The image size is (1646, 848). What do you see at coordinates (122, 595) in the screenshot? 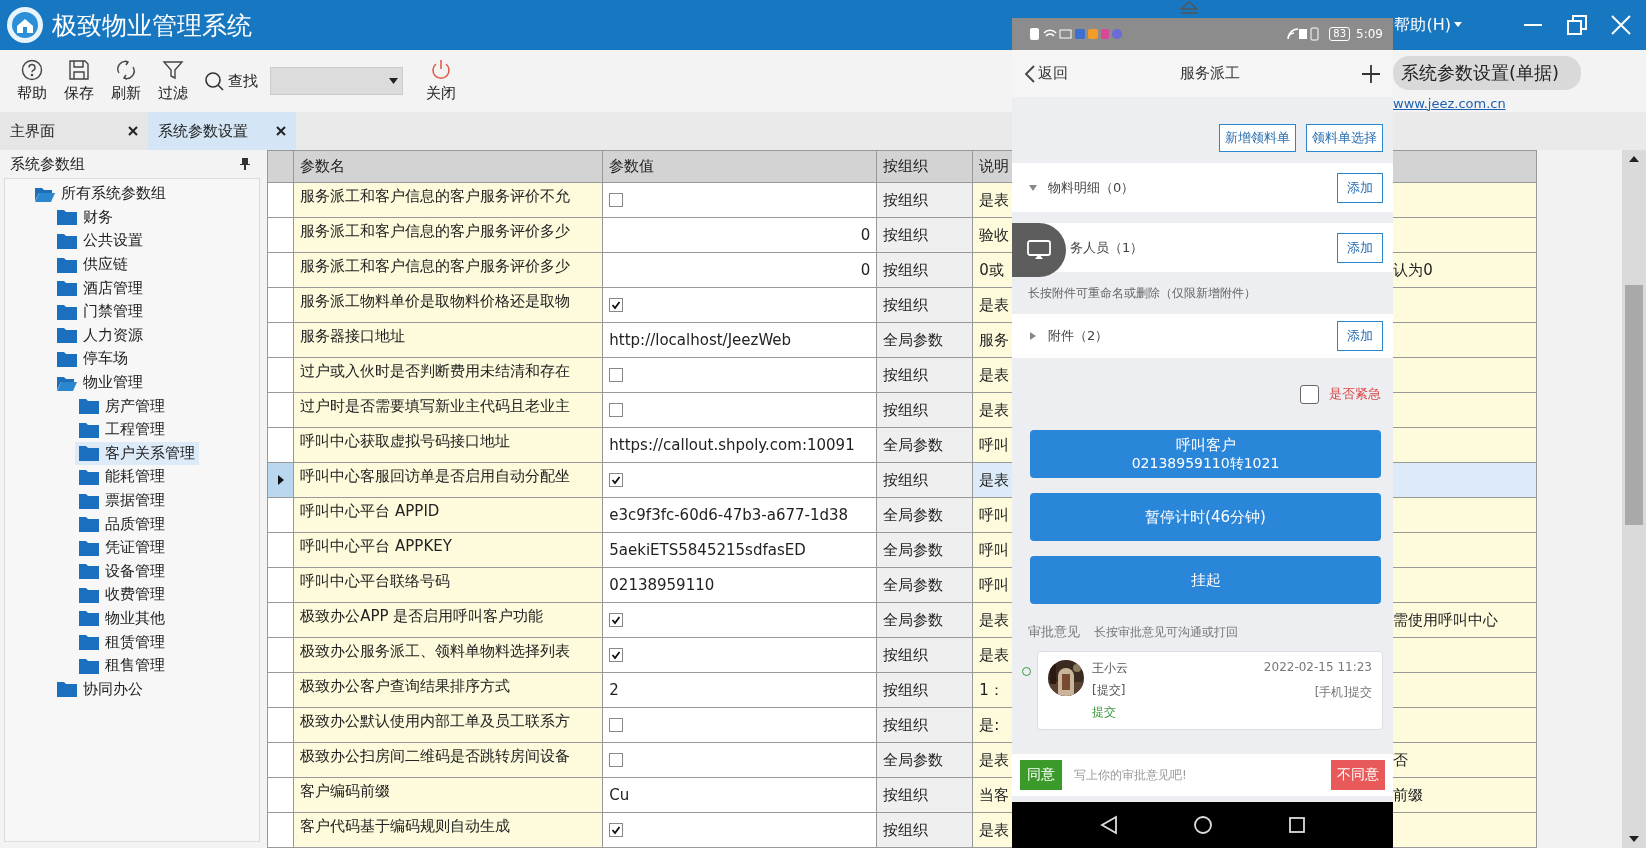
I see `tree-item: 收费管理` at bounding box center [122, 595].